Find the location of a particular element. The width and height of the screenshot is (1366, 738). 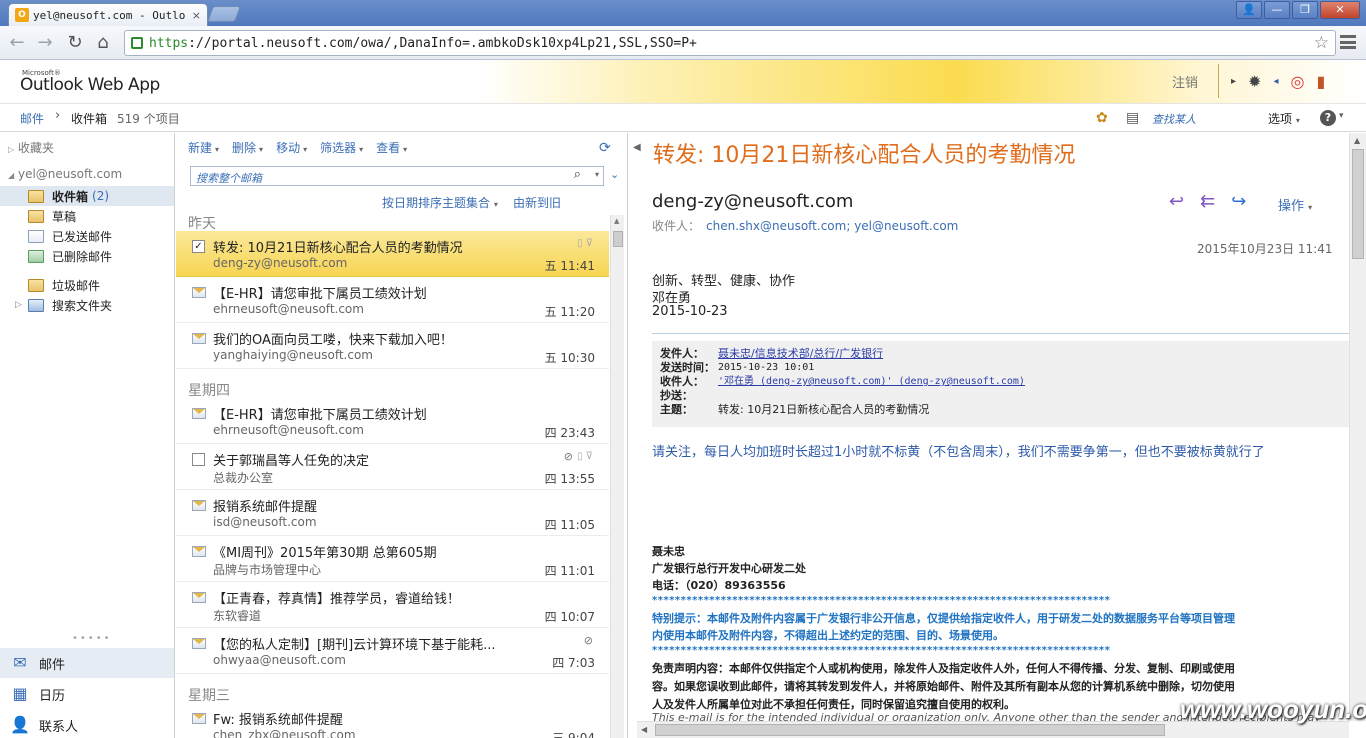

pane-resize-handle: ••••• is located at coordinates (92, 638).